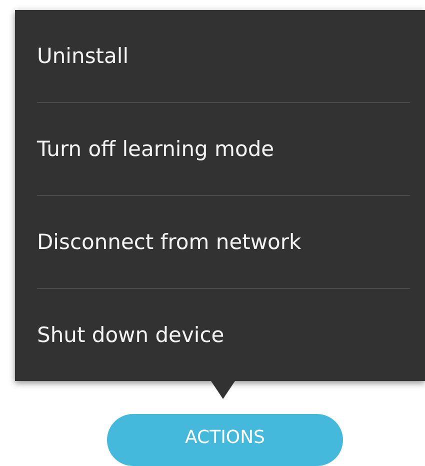  Describe the element at coordinates (155, 149) in the screenshot. I see `menu-item: Turn off learning mode` at that location.